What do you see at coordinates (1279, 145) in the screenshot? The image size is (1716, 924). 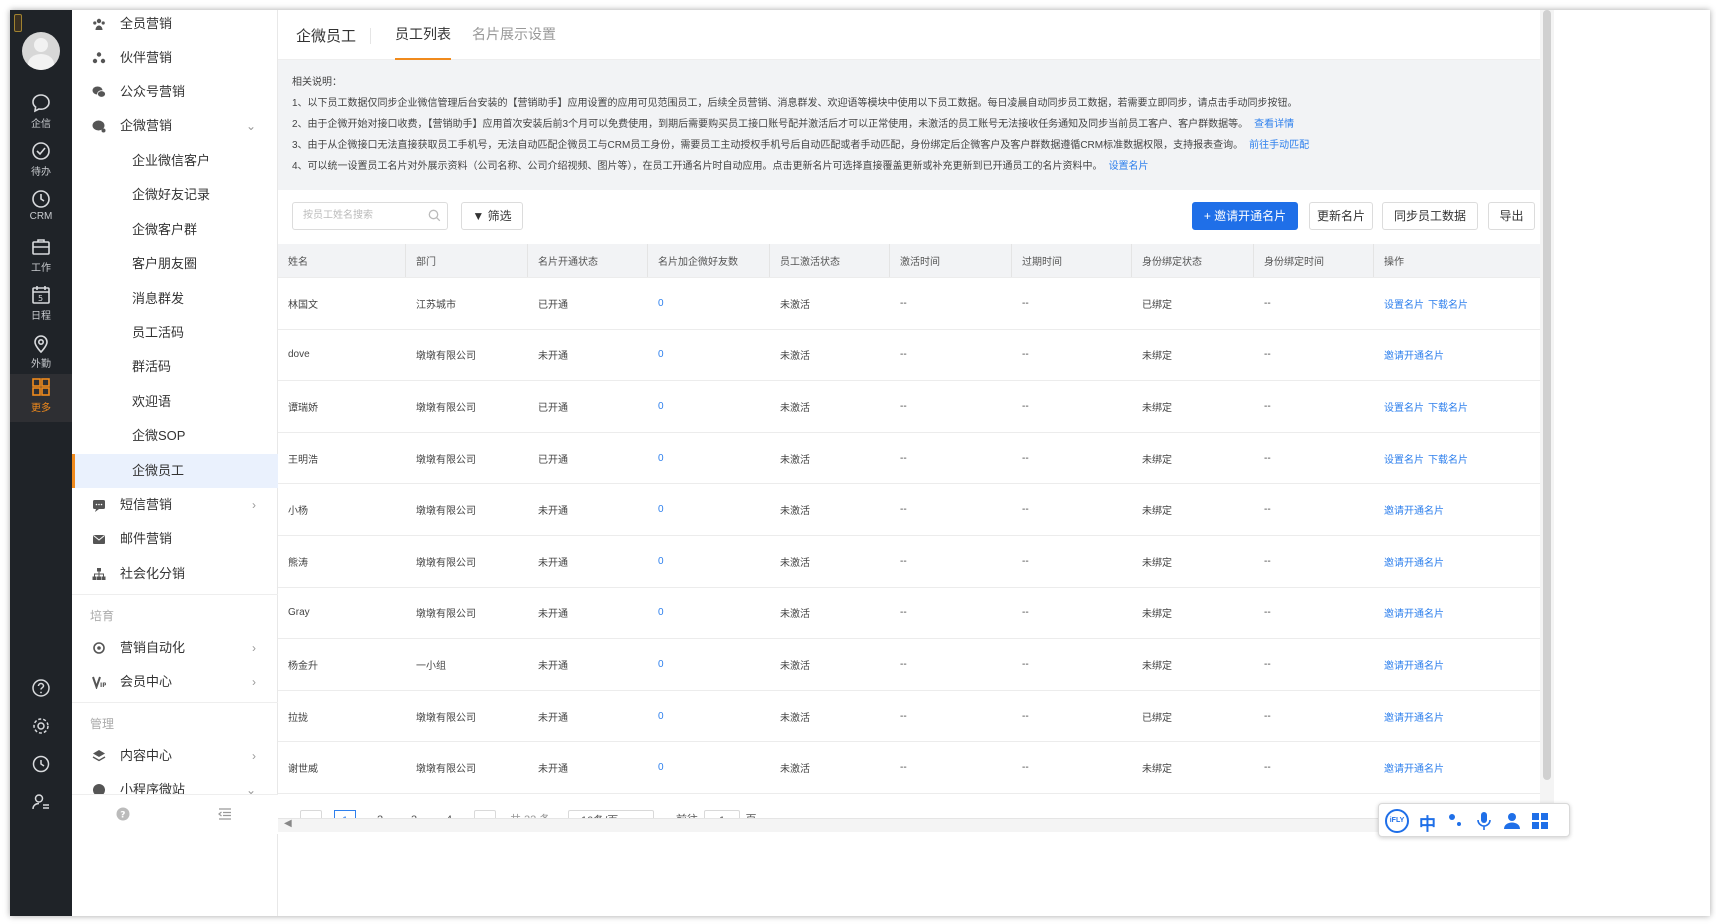 I see `manual-match-link: 前往手动匹配` at bounding box center [1279, 145].